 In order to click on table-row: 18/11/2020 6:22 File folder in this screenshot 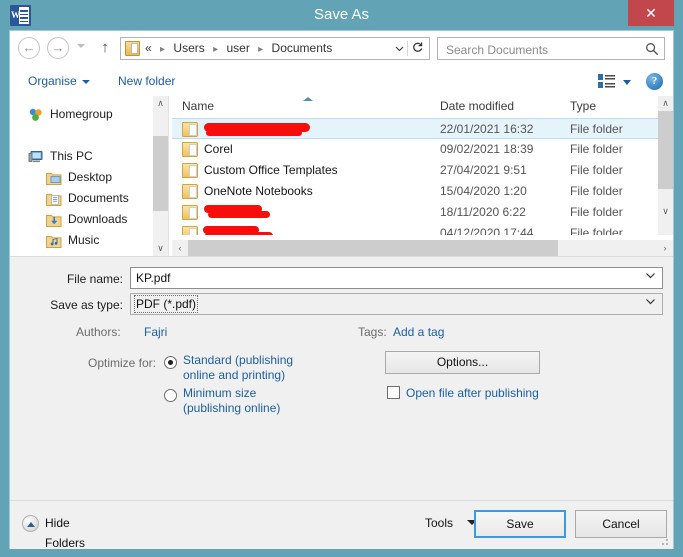, I will do `click(415, 212)`.